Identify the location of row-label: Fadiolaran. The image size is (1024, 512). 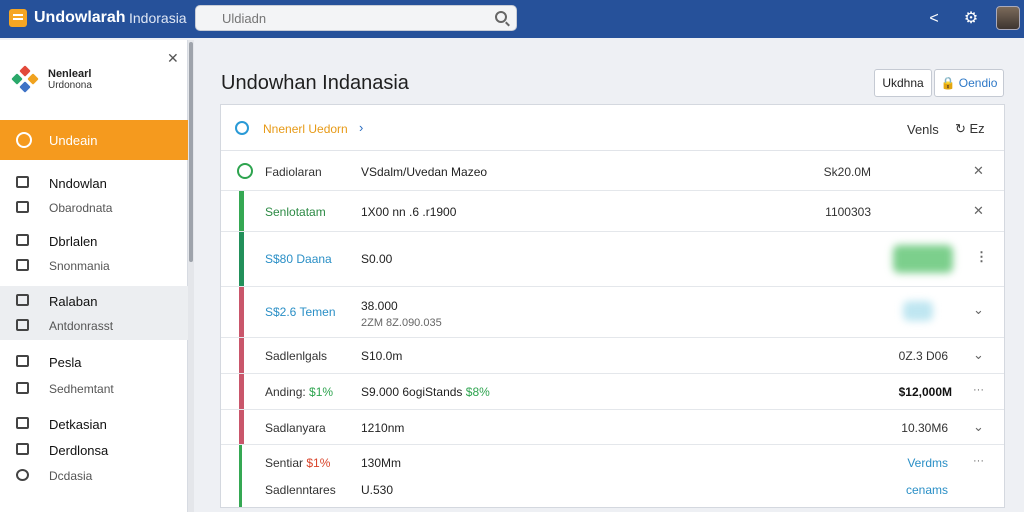
(293, 172).